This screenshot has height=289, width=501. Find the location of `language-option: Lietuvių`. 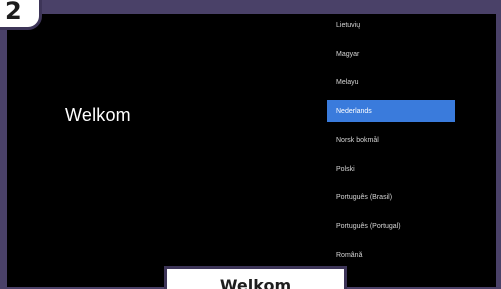

language-option: Lietuvių is located at coordinates (391, 25).